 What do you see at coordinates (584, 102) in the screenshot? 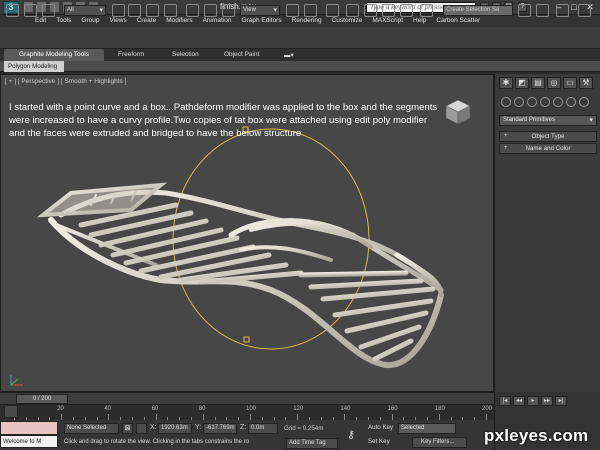
I see `systems-icon` at bounding box center [584, 102].